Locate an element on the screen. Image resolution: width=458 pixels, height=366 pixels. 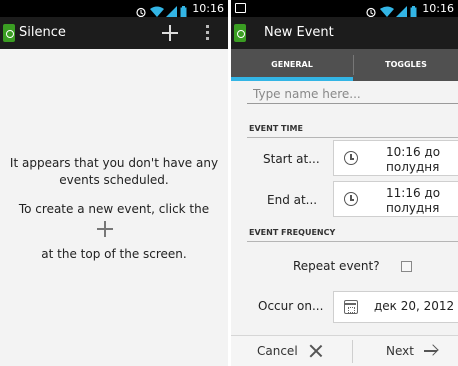
repeat-event-checkbox is located at coordinates (406, 266).